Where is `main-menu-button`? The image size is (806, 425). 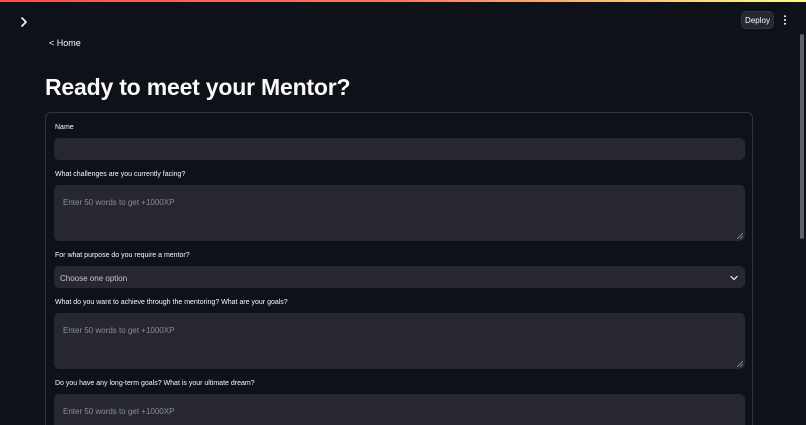 main-menu-button is located at coordinates (785, 20).